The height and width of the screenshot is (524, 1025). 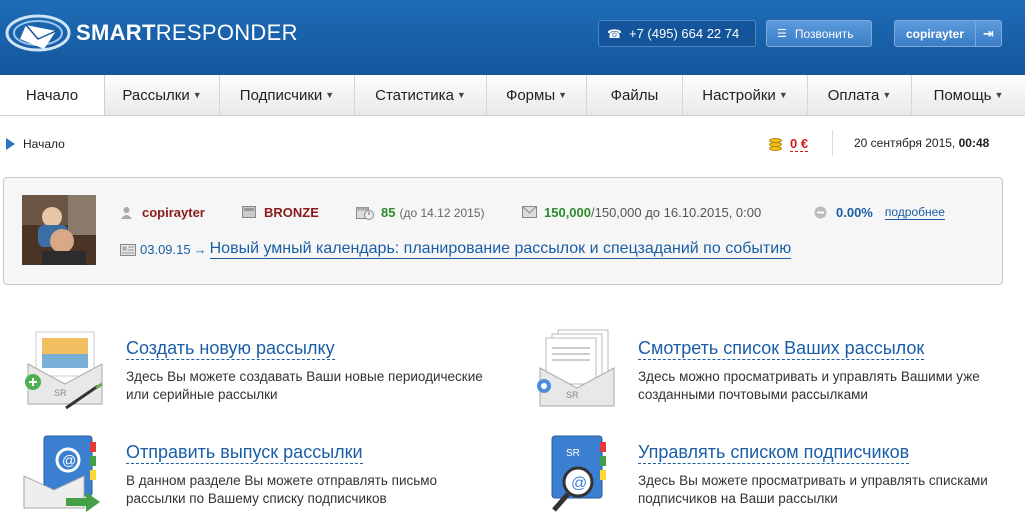 I want to click on breadcrumb: Начало, so click(x=35, y=144).